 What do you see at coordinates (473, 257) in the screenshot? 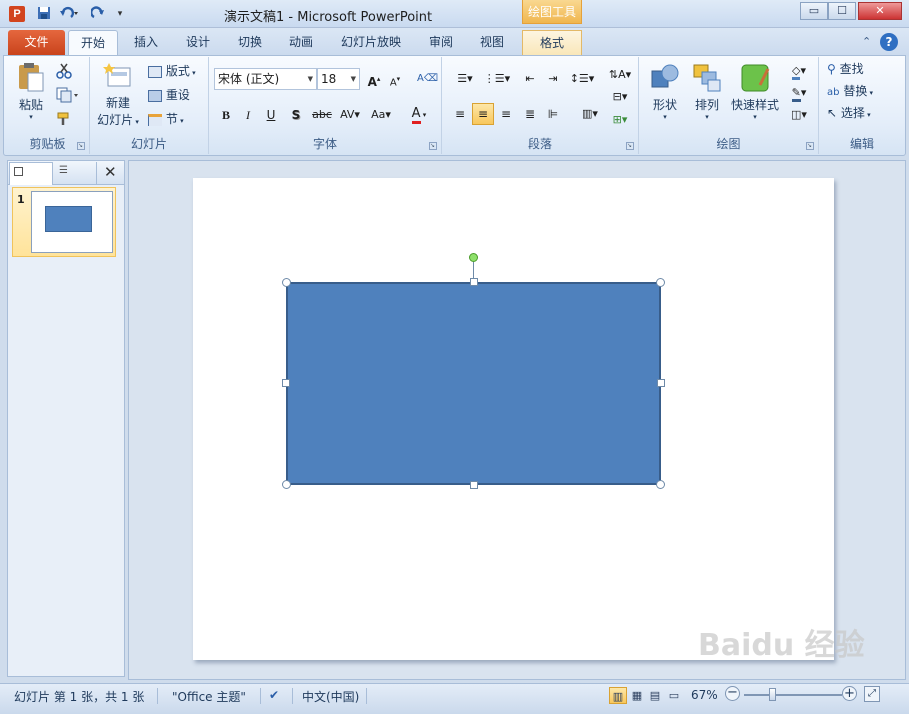
I see `rotation-handle` at bounding box center [473, 257].